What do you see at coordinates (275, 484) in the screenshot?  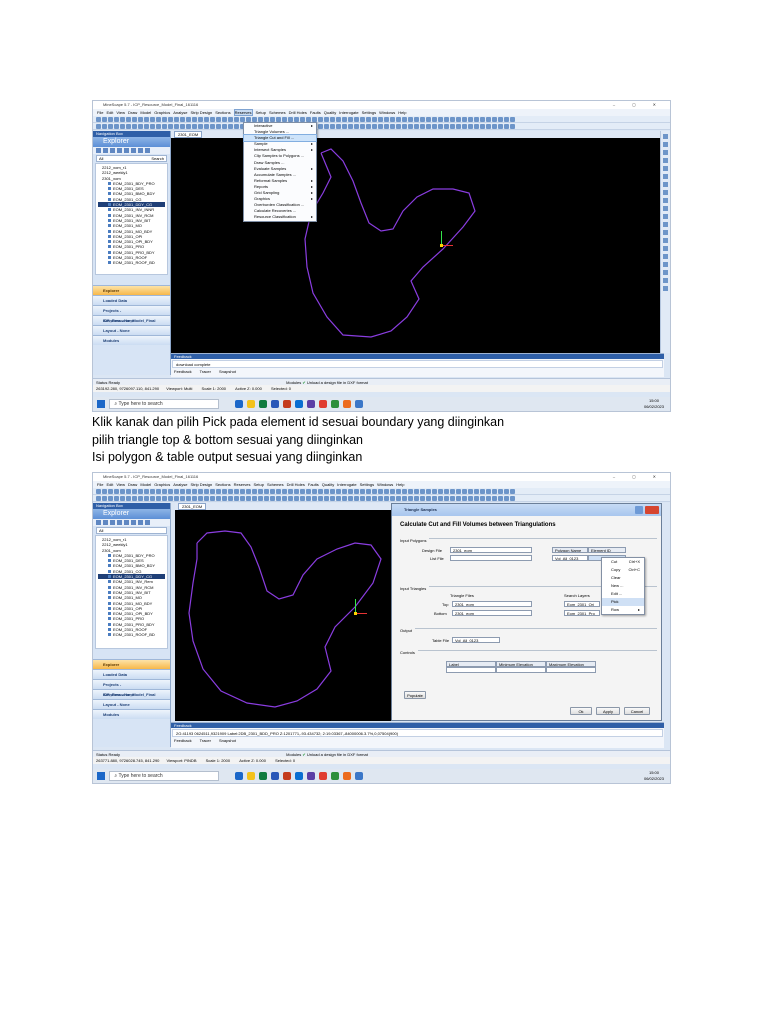 I see `menu-schemes: Schemes` at bounding box center [275, 484].